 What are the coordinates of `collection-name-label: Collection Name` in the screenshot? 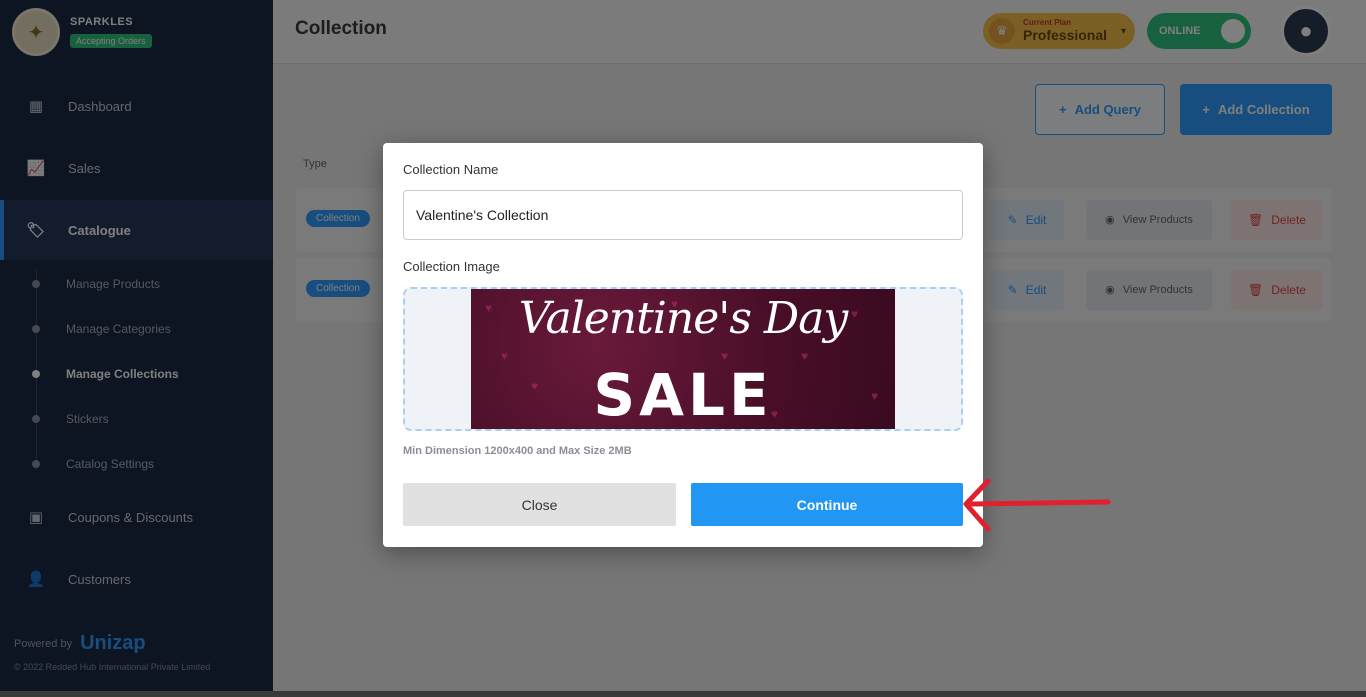 It's located at (451, 169).